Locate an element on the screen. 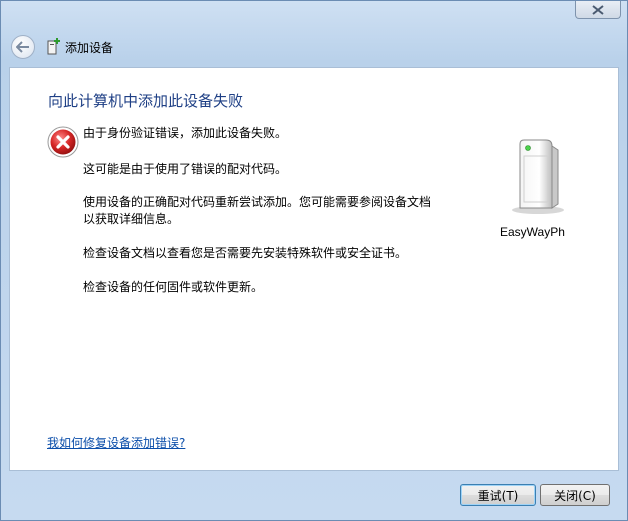  window-title: 添加设备 is located at coordinates (89, 48).